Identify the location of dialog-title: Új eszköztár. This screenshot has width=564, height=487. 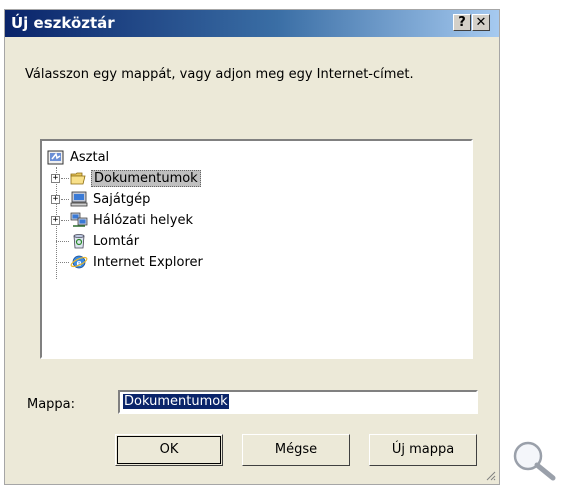
(63, 23).